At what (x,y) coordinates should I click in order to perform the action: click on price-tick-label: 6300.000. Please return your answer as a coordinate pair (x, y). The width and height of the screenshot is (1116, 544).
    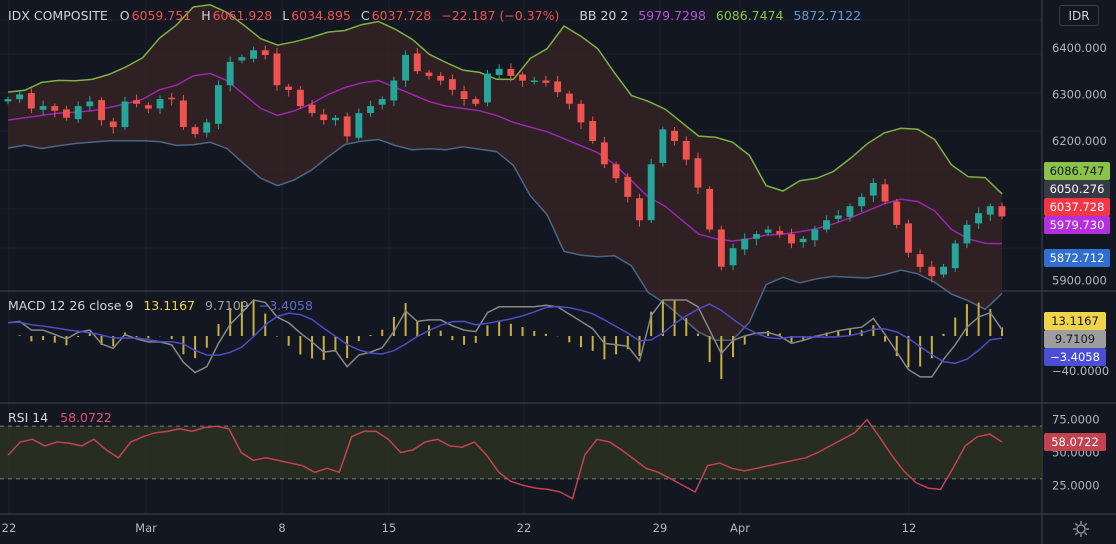
    Looking at the image, I should click on (1079, 94).